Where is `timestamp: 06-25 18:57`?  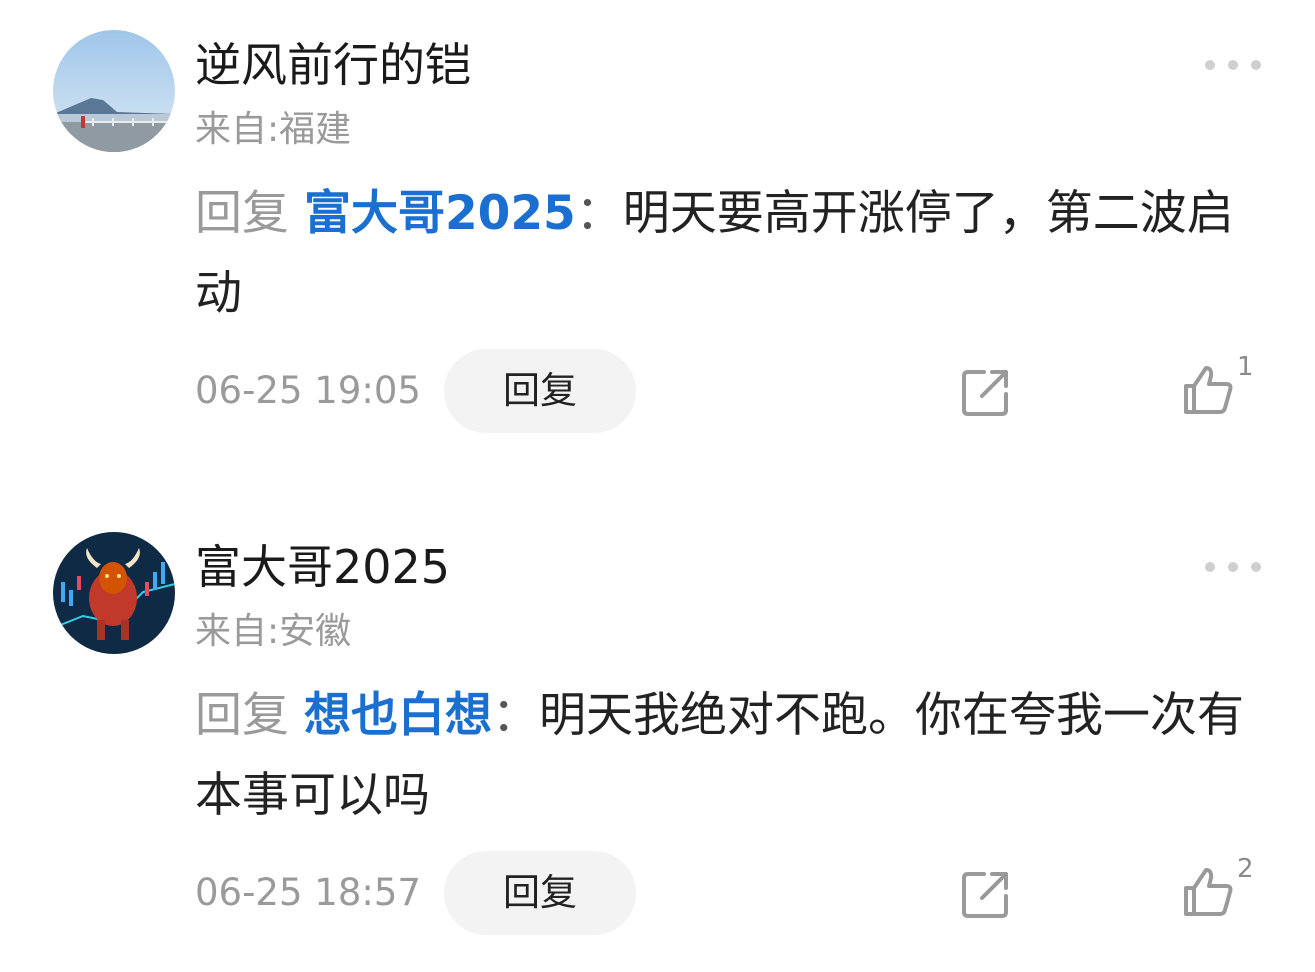
timestamp: 06-25 18:57 is located at coordinates (308, 892).